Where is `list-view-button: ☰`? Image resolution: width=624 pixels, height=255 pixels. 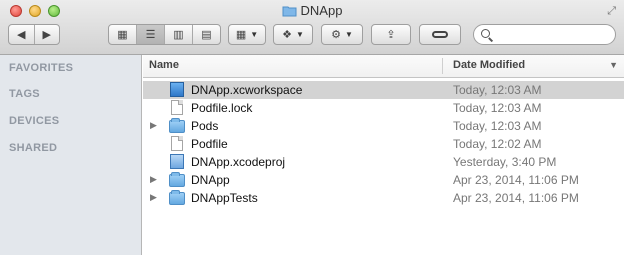
list-view-button: ☰ is located at coordinates (151, 34).